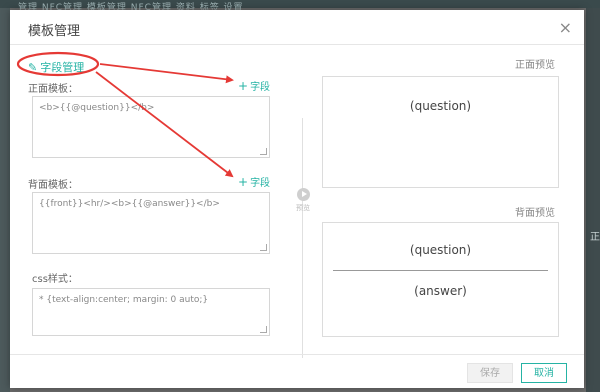 The image size is (600, 392). What do you see at coordinates (151, 312) in the screenshot?
I see `css-style-editor: * {text-align:center; margin: 0 auto;}` at bounding box center [151, 312].